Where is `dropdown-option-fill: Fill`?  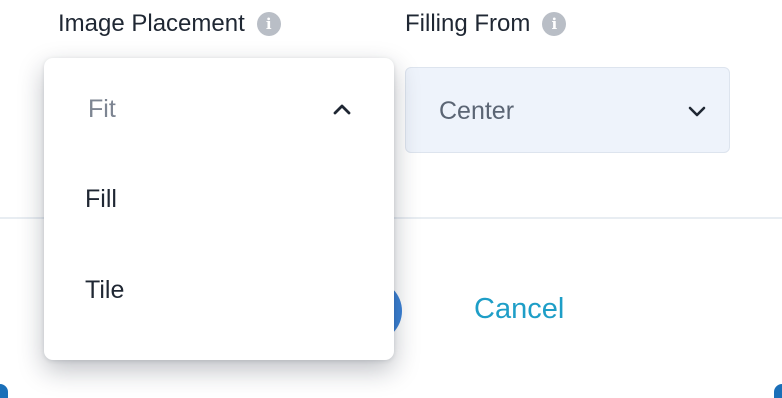 dropdown-option-fill: Fill is located at coordinates (219, 199).